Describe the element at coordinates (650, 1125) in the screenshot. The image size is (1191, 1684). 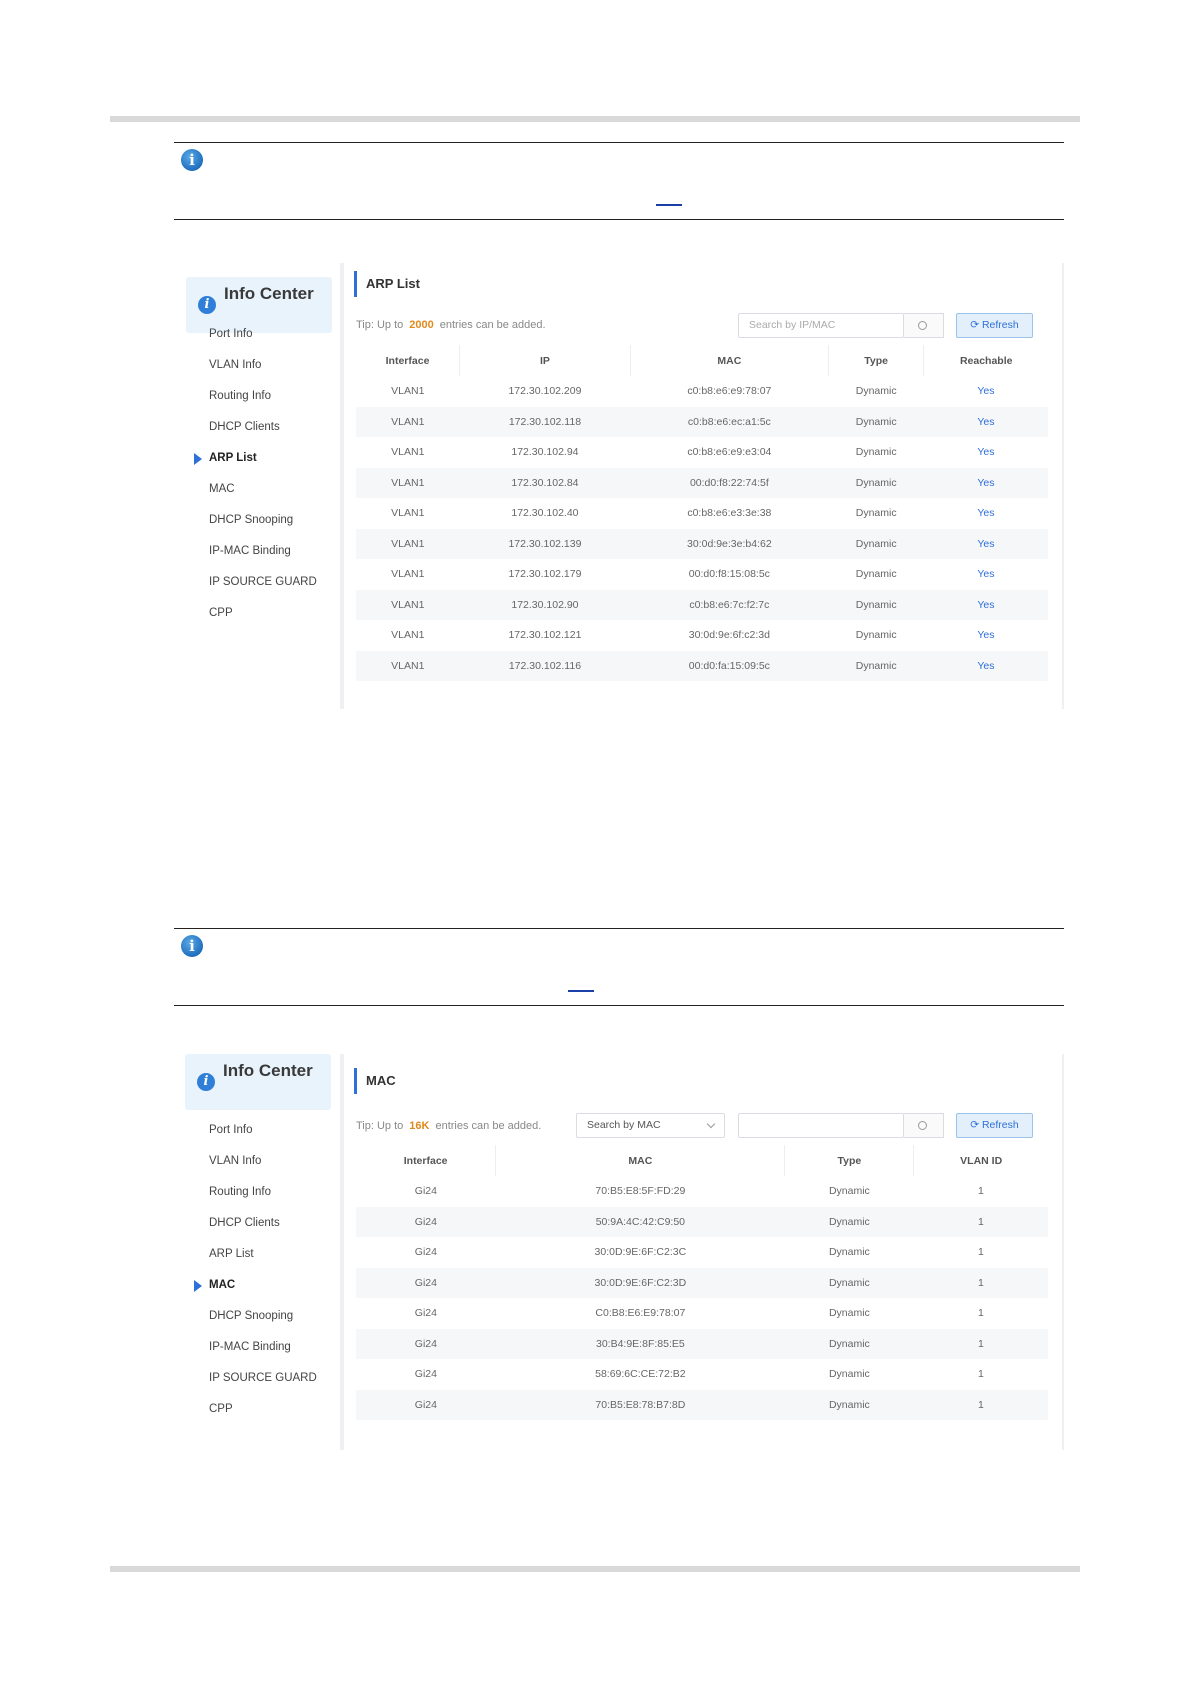
I see `search-mode-select: Search by MAC` at that location.